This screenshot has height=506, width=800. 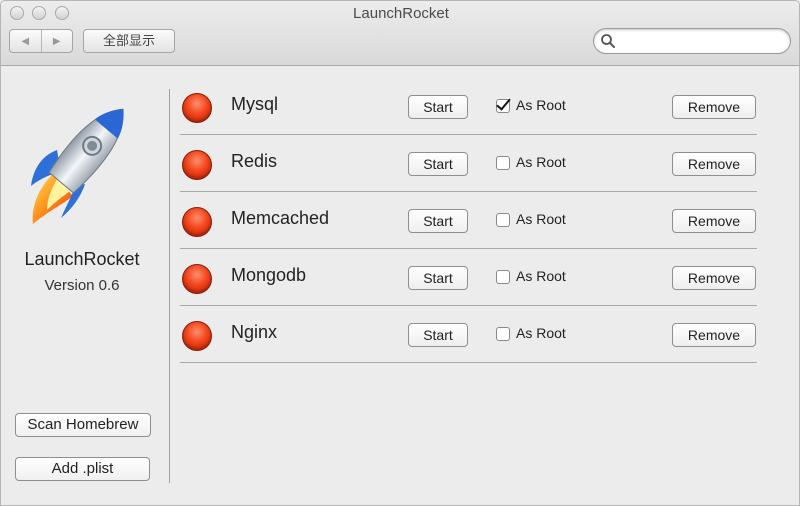 I want to click on back-forward-control: ◀ ▶, so click(x=41, y=41).